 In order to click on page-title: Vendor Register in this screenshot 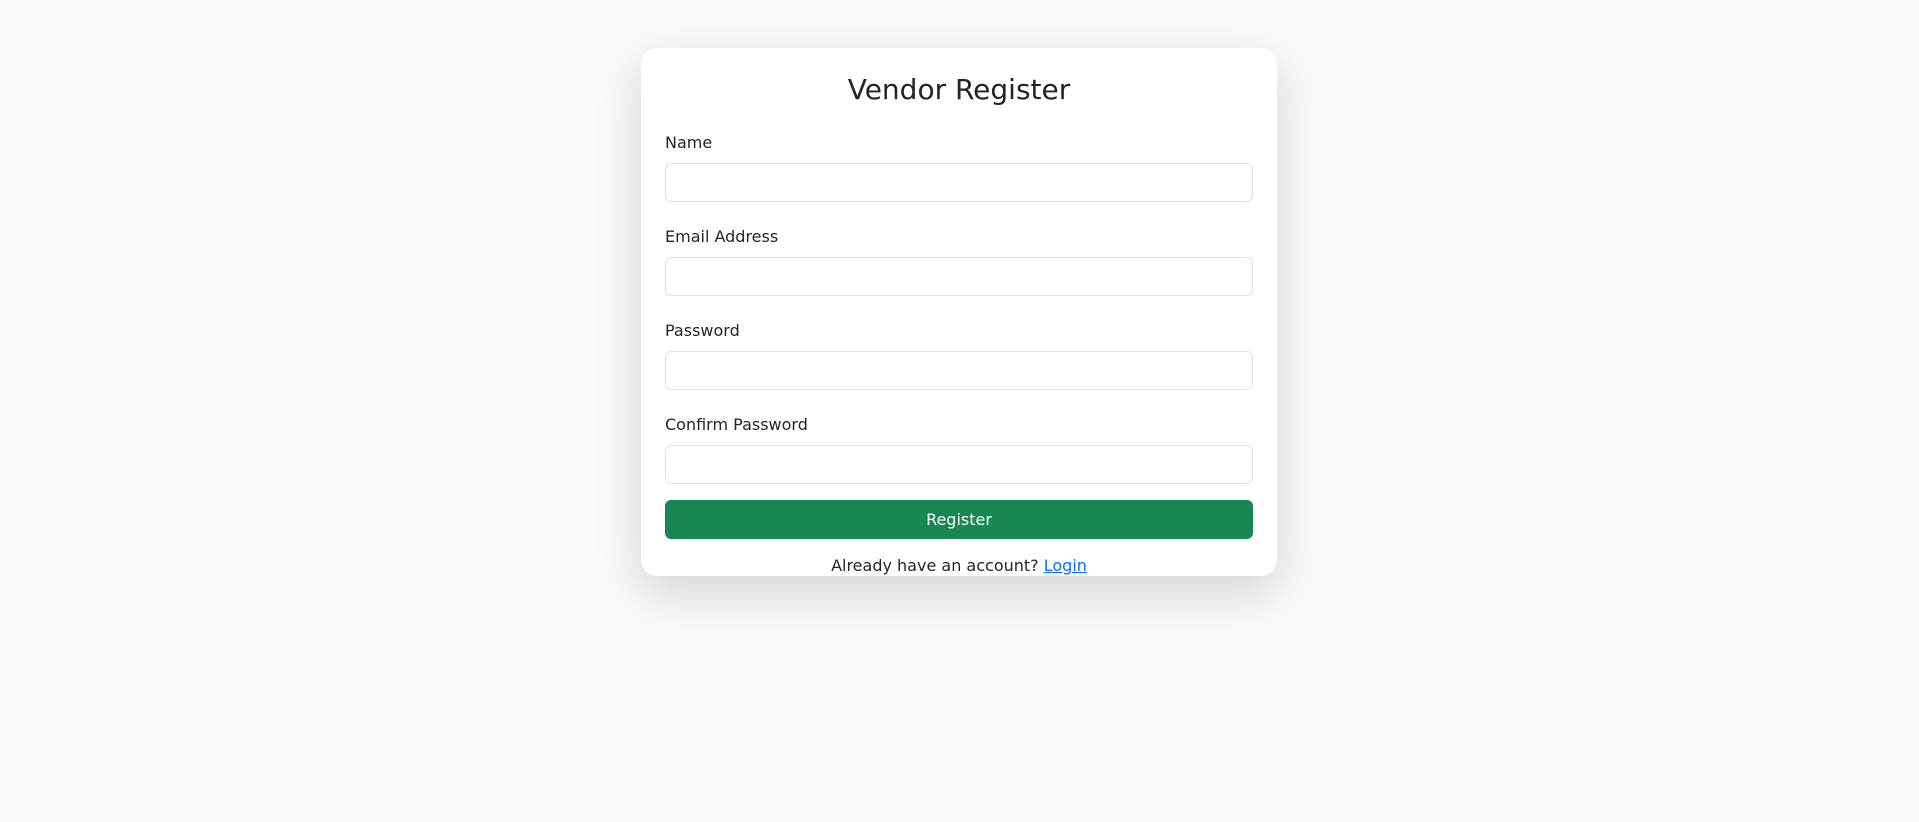, I will do `click(959, 89)`.